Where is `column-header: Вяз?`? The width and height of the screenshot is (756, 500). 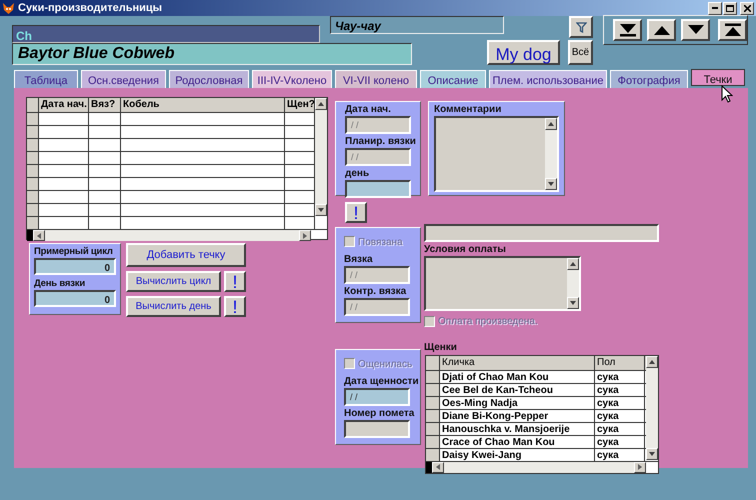 column-header: Вяз? is located at coordinates (105, 105).